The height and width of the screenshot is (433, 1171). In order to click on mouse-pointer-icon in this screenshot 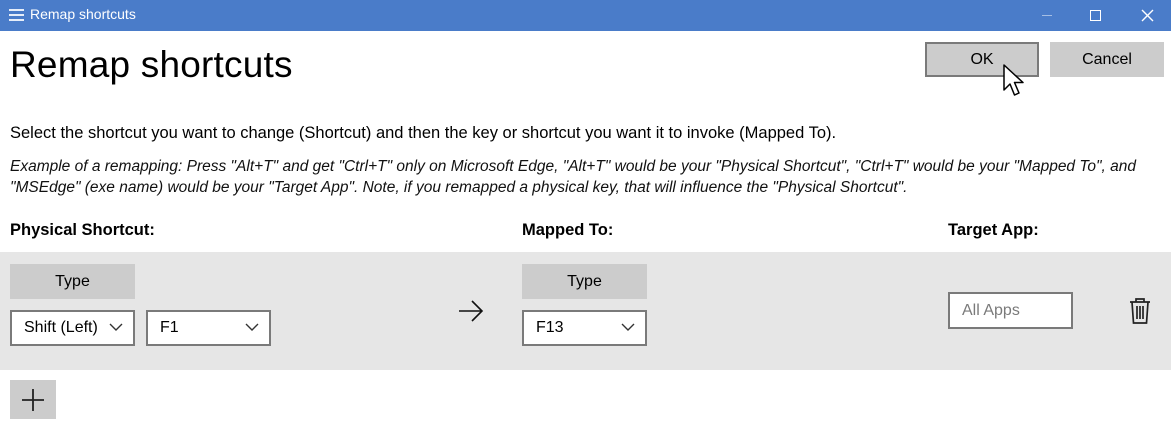, I will do `click(1013, 80)`.